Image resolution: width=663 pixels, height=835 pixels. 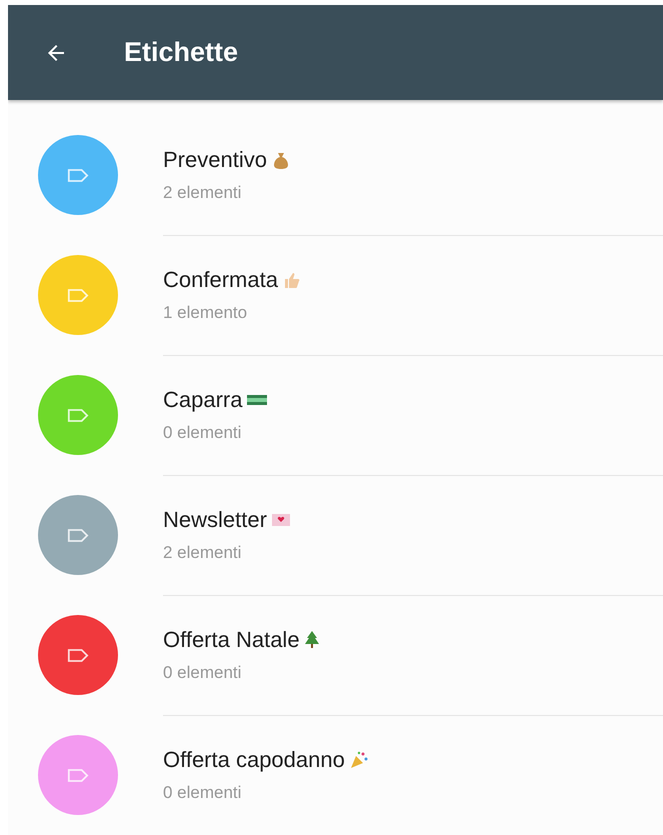 What do you see at coordinates (202, 399) in the screenshot?
I see `label-name: Caparra` at bounding box center [202, 399].